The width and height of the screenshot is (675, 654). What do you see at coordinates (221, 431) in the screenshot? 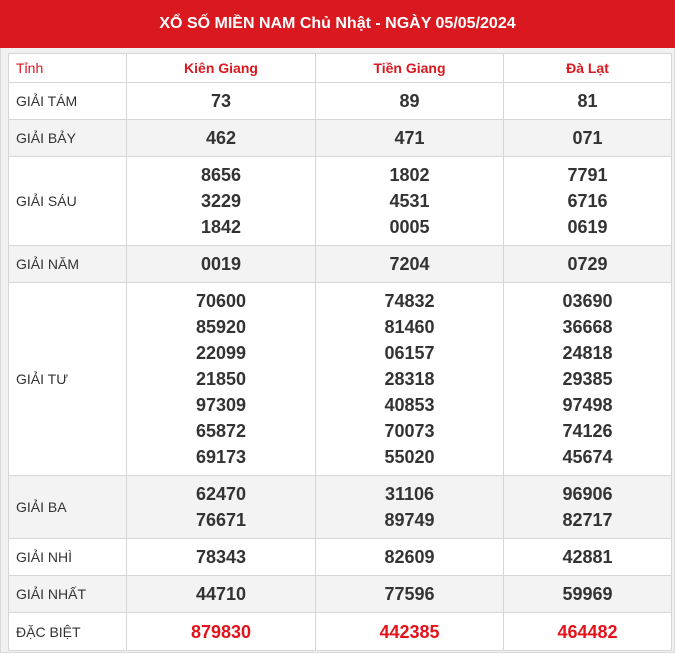
I see `prize-number: 65872` at bounding box center [221, 431].